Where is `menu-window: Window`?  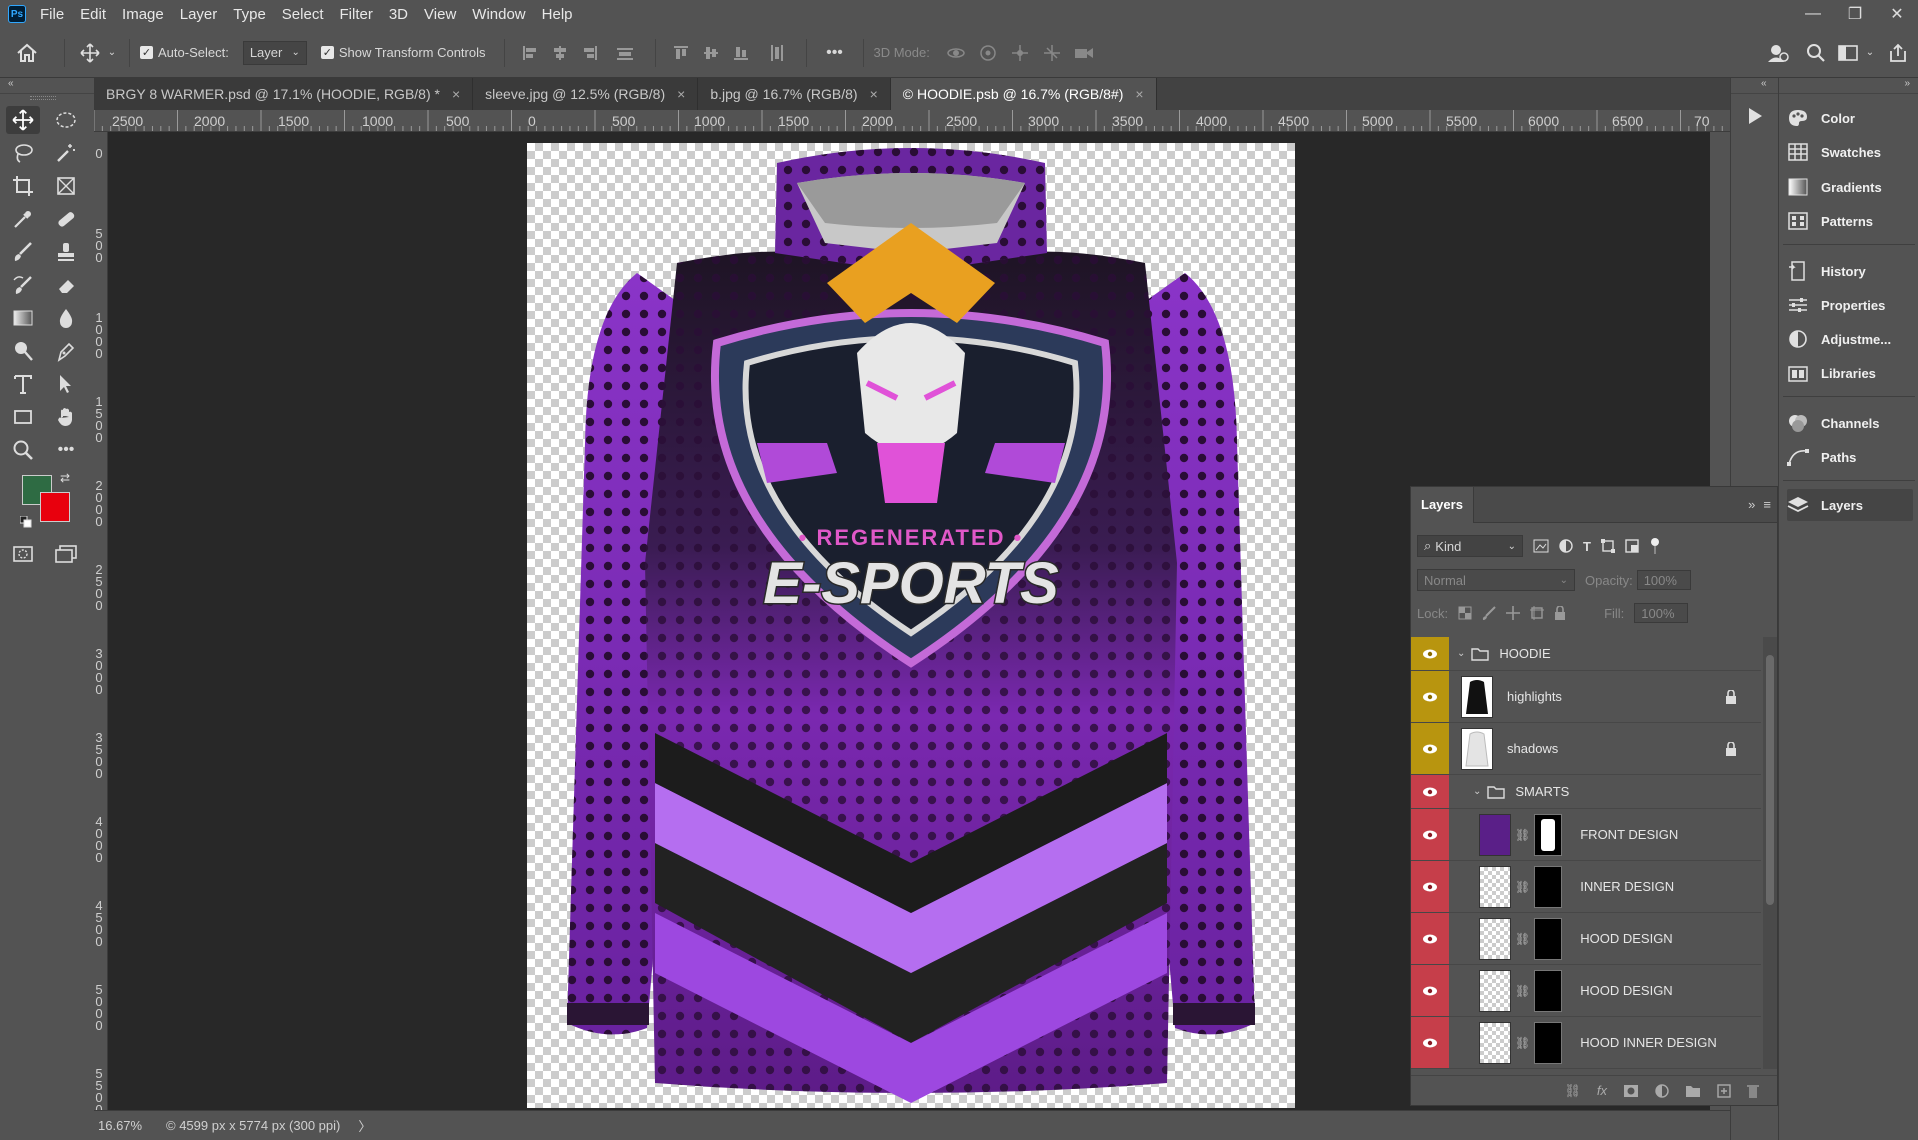 menu-window: Window is located at coordinates (498, 14).